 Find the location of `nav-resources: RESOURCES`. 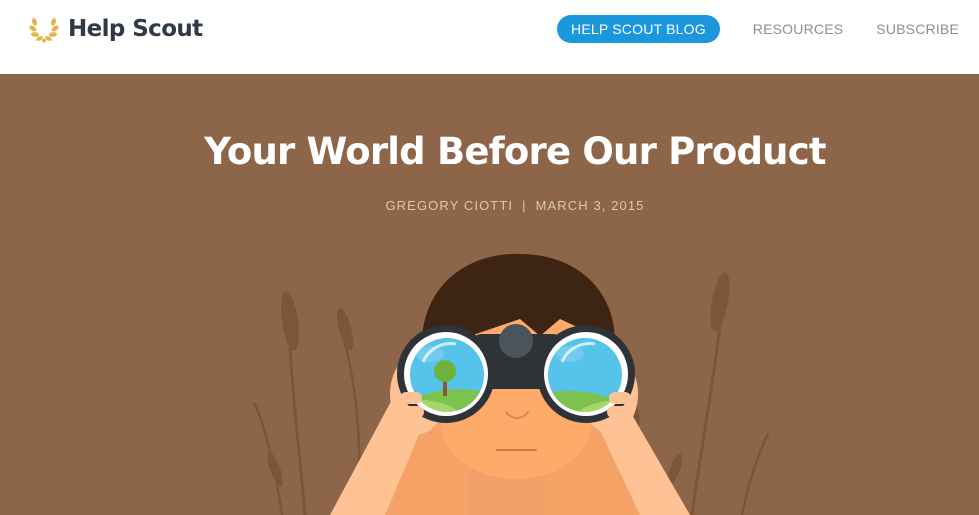

nav-resources: RESOURCES is located at coordinates (798, 29).